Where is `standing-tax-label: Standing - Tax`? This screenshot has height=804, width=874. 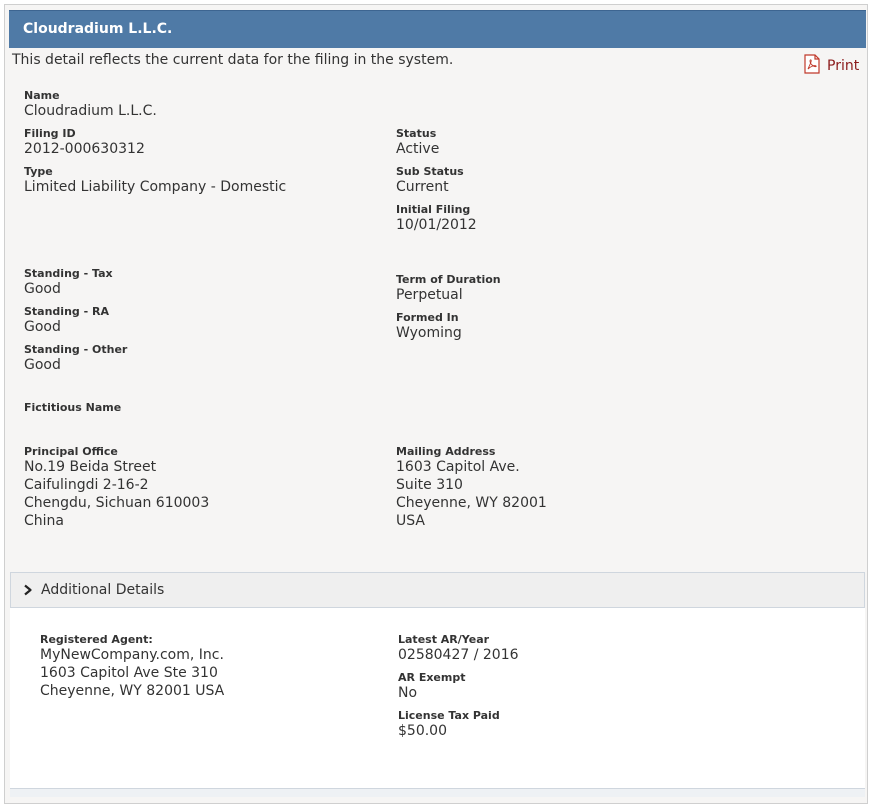
standing-tax-label: Standing - Tax is located at coordinates (68, 273).